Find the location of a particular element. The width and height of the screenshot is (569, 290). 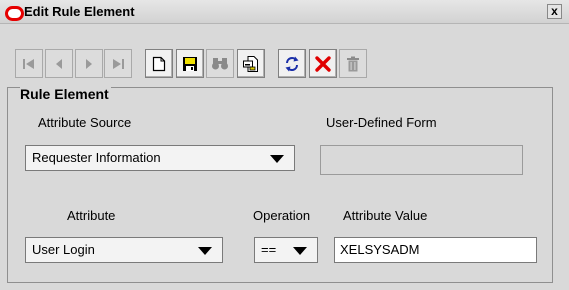

group-title: Rule Element is located at coordinates (65, 94).